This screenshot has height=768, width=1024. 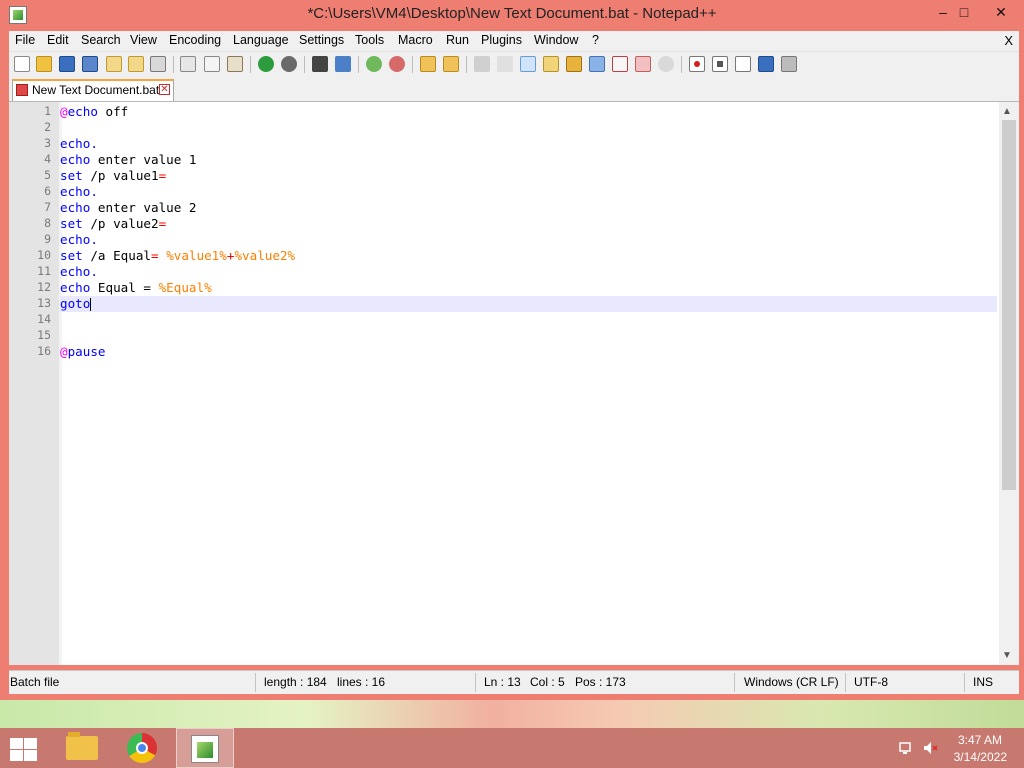 I want to click on menu-edit: Edit, so click(x=58, y=40).